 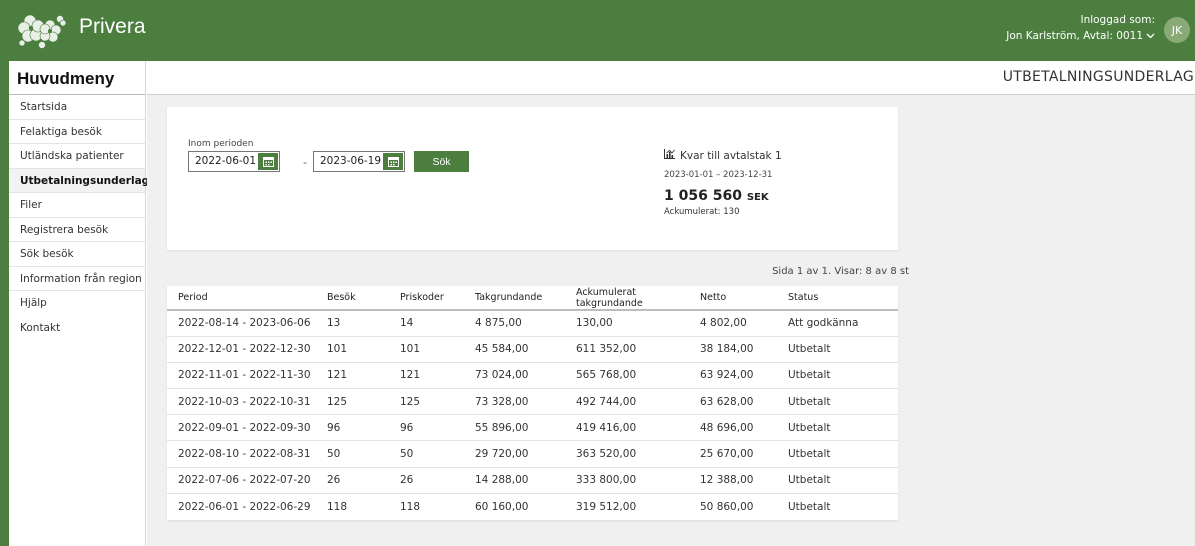 What do you see at coordinates (426, 323) in the screenshot?
I see `cell-priskoder: 14` at bounding box center [426, 323].